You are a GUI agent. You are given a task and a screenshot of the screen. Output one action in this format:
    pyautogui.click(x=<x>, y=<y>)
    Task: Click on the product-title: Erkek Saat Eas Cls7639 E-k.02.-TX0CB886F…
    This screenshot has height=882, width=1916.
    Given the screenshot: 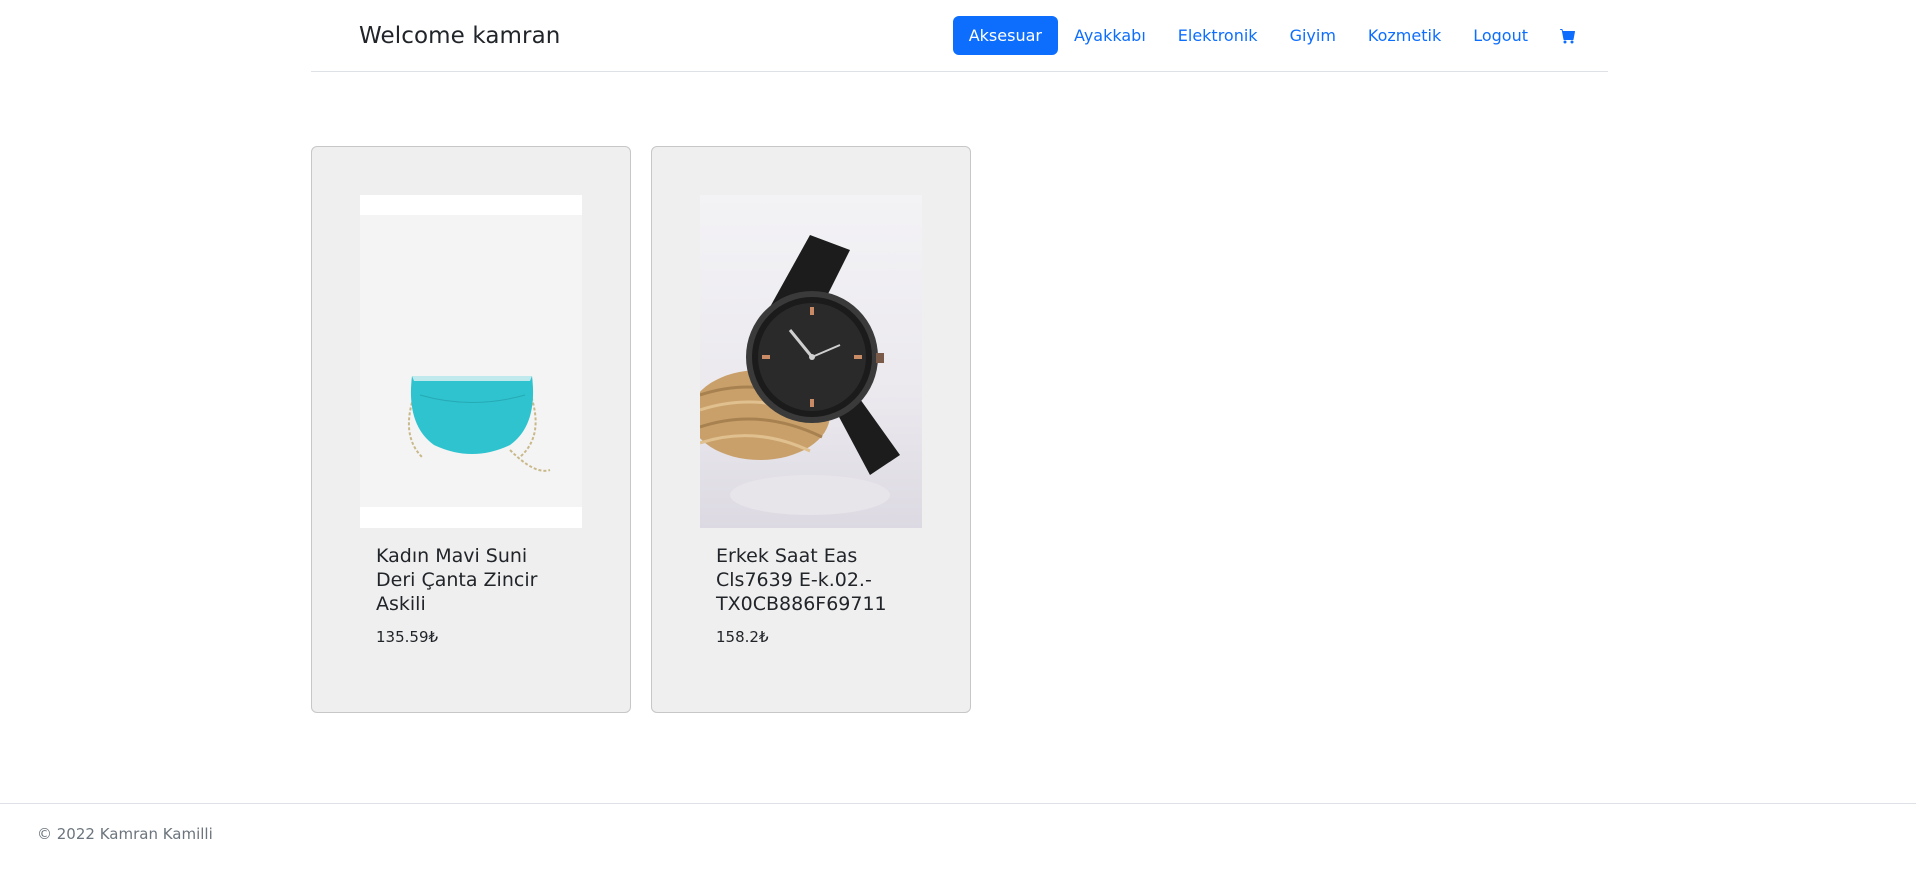 What is the action you would take?
    pyautogui.click(x=811, y=580)
    